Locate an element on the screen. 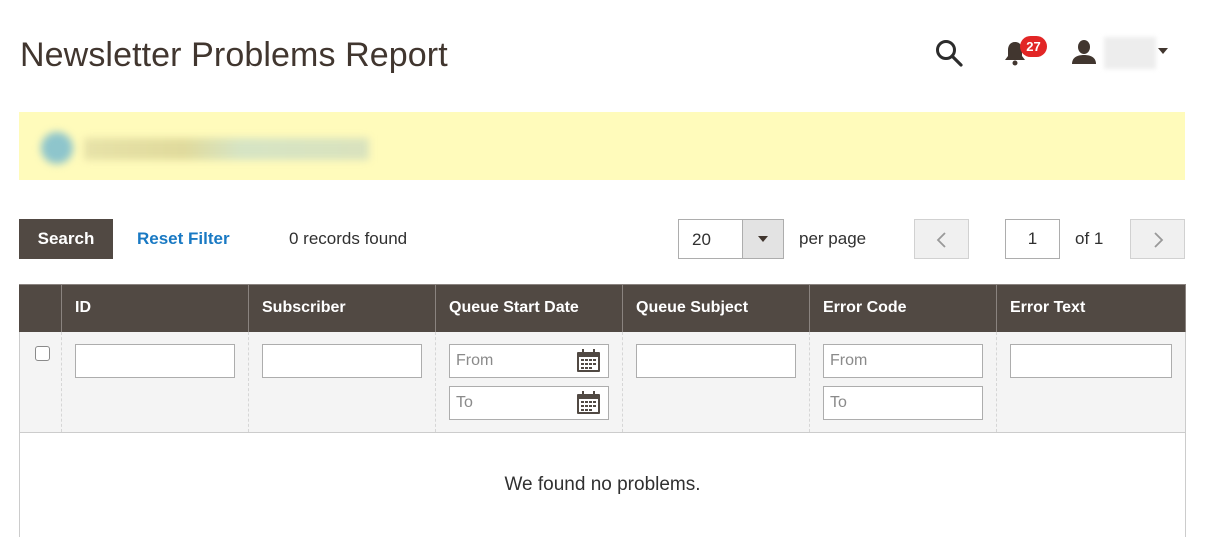  message-text-blurred is located at coordinates (226, 149).